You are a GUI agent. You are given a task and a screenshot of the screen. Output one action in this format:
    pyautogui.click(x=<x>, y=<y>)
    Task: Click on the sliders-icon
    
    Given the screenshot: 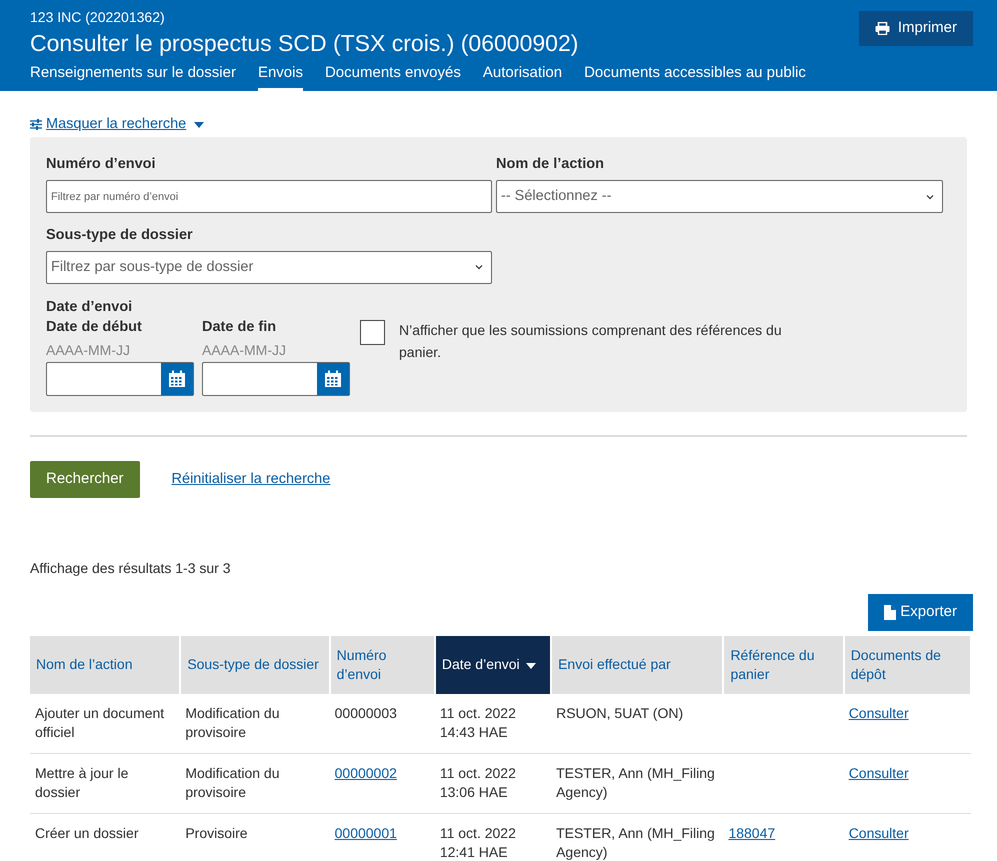 What is the action you would take?
    pyautogui.click(x=36, y=124)
    